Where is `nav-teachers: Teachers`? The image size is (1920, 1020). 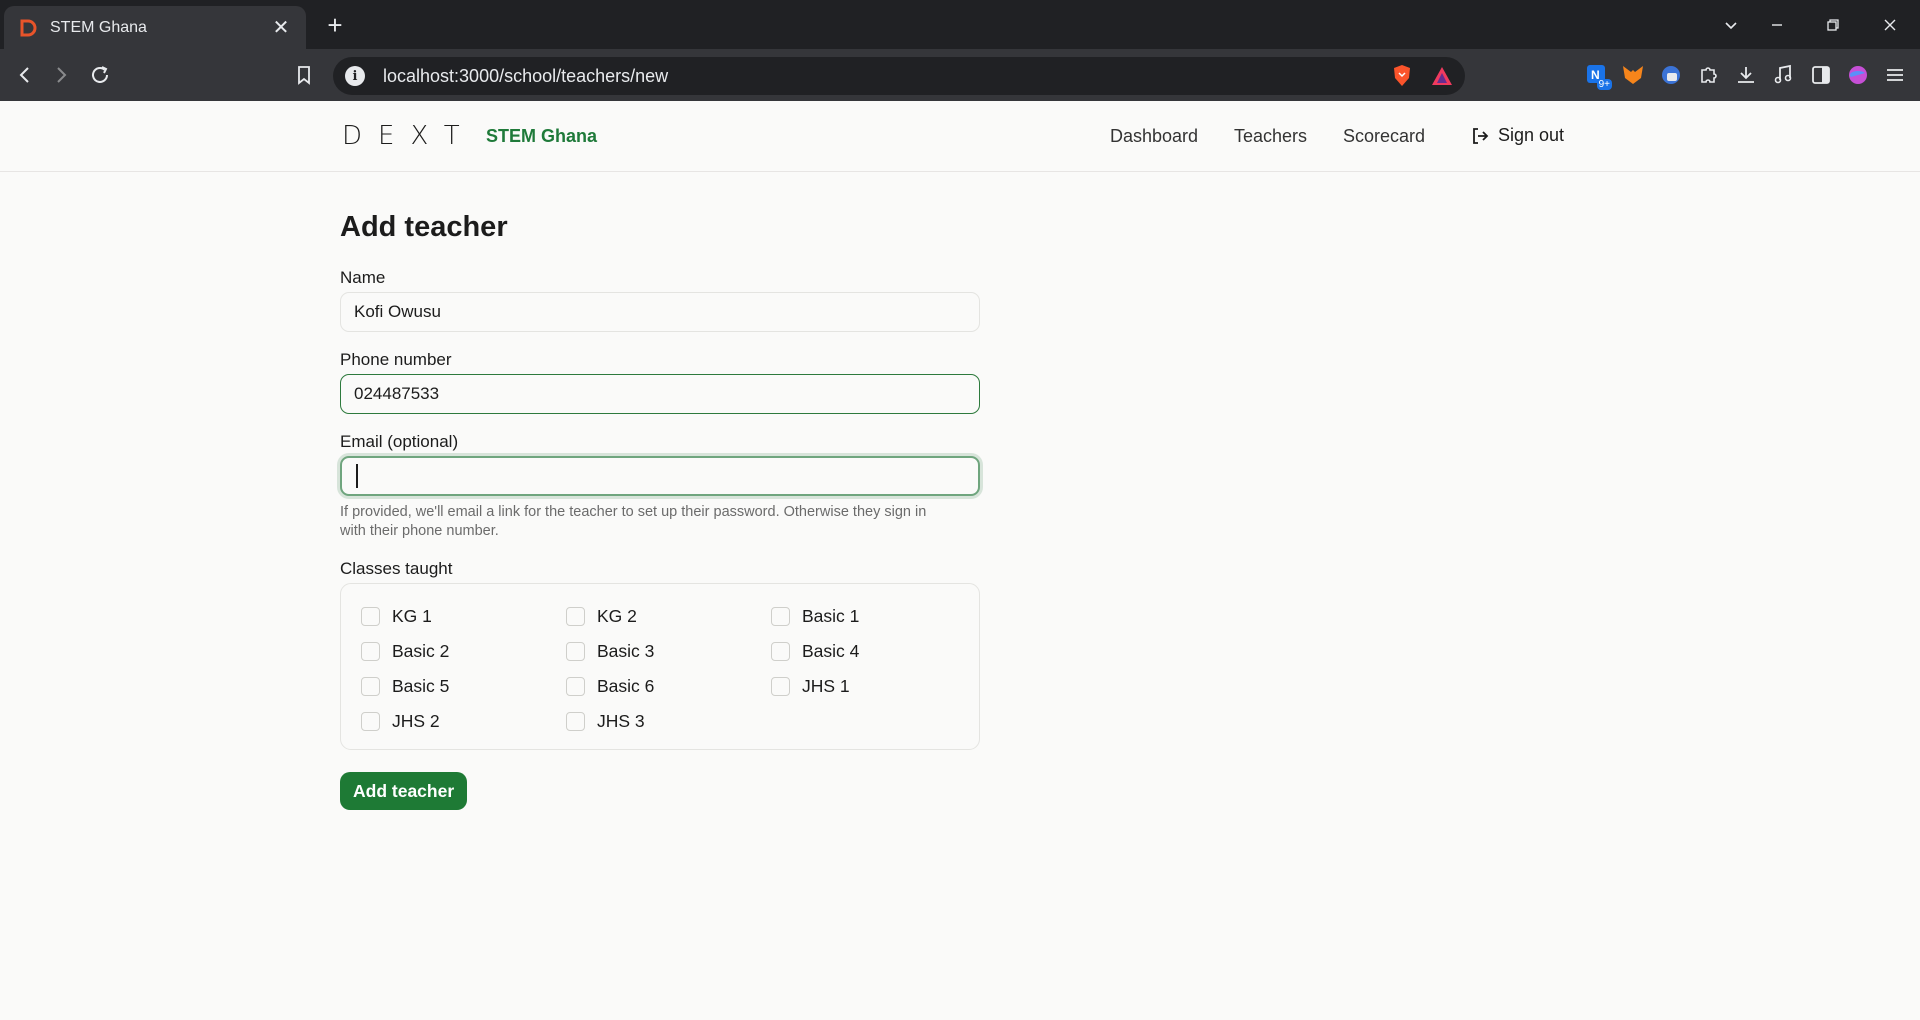
nav-teachers: Teachers is located at coordinates (1270, 136).